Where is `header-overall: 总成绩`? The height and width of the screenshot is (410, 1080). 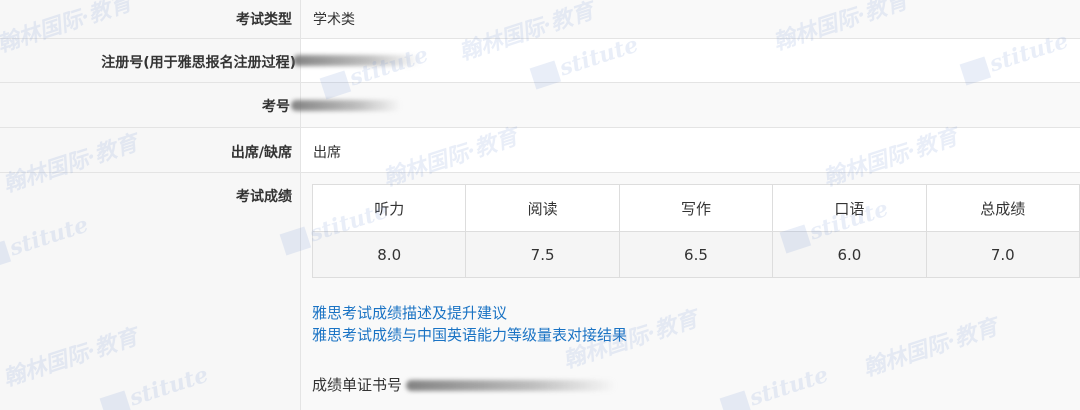
header-overall: 总成绩 is located at coordinates (1002, 208).